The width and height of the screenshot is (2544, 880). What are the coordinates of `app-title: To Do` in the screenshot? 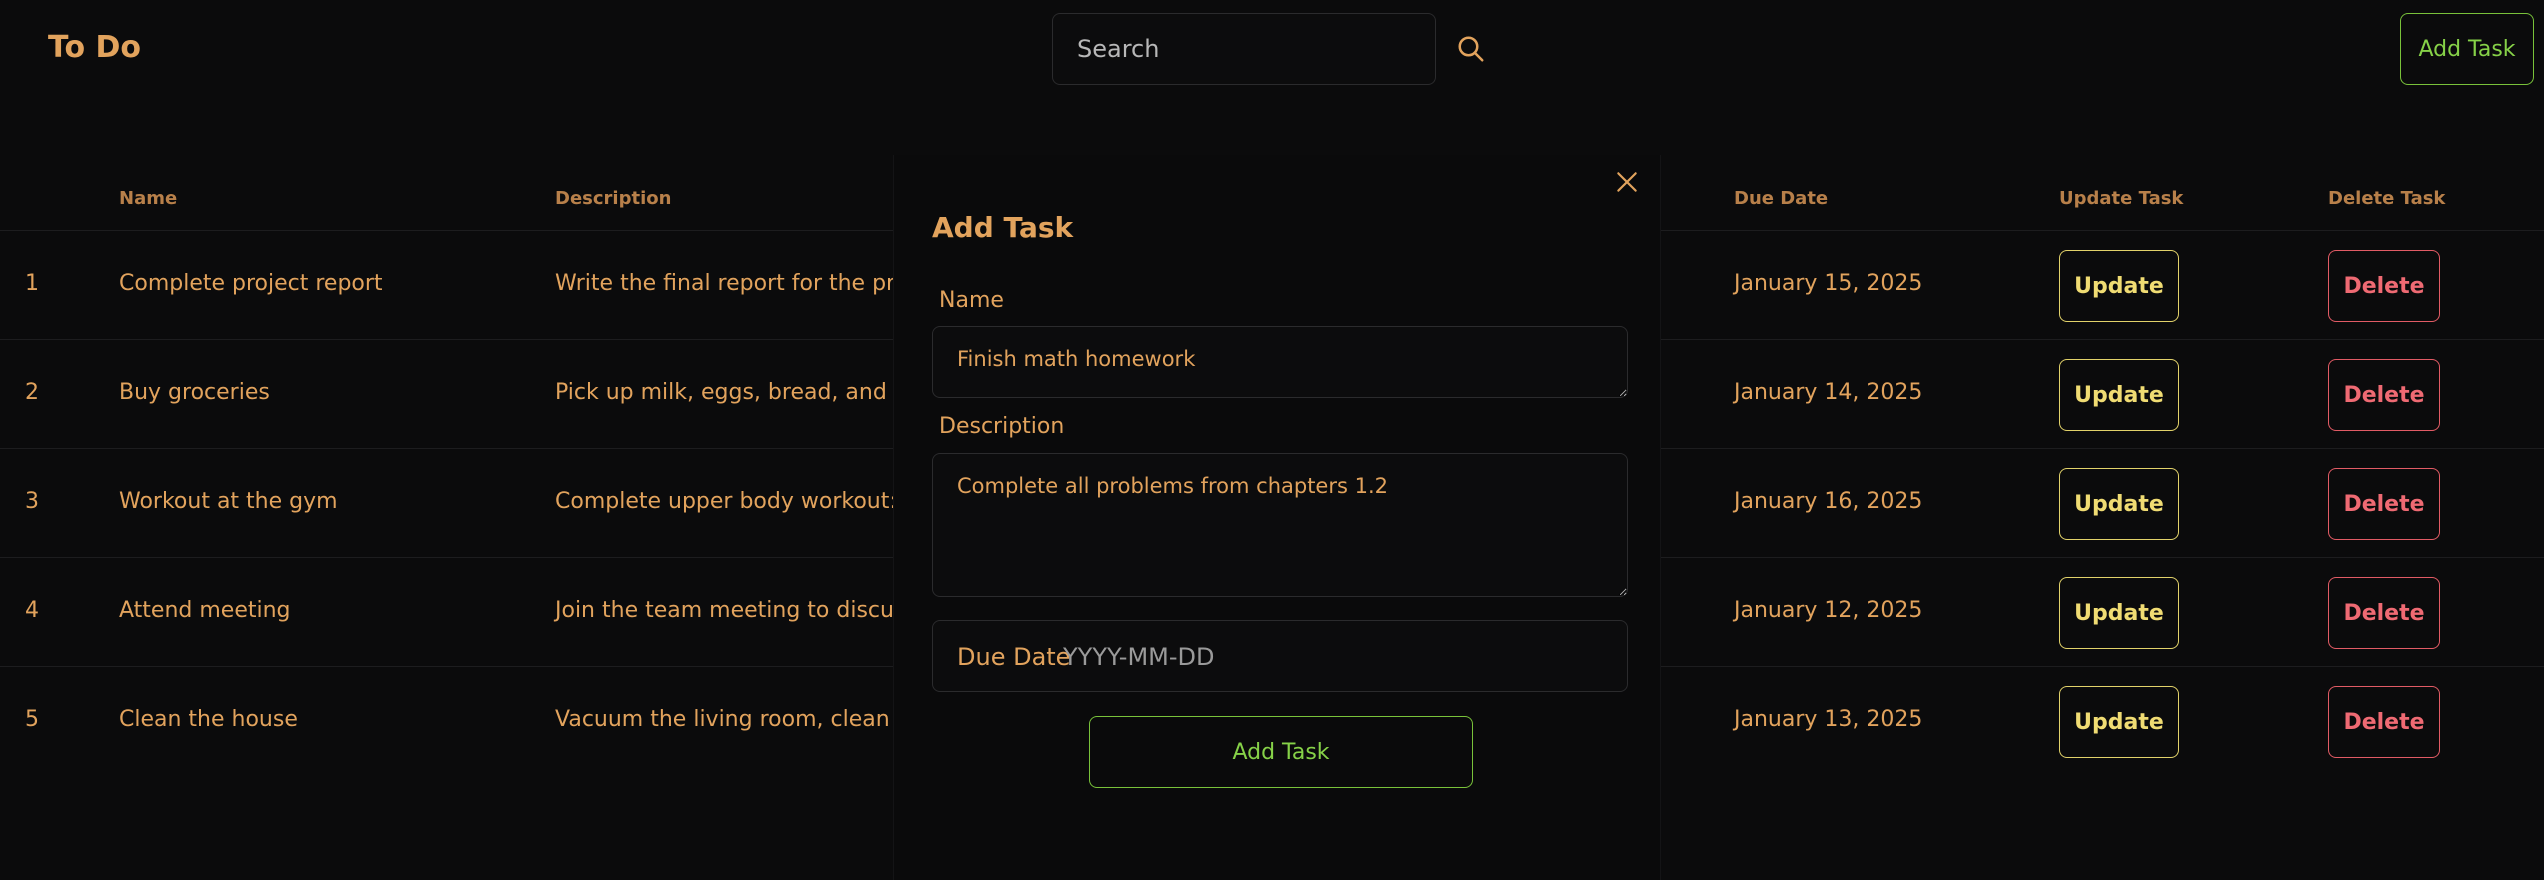 It's located at (95, 47).